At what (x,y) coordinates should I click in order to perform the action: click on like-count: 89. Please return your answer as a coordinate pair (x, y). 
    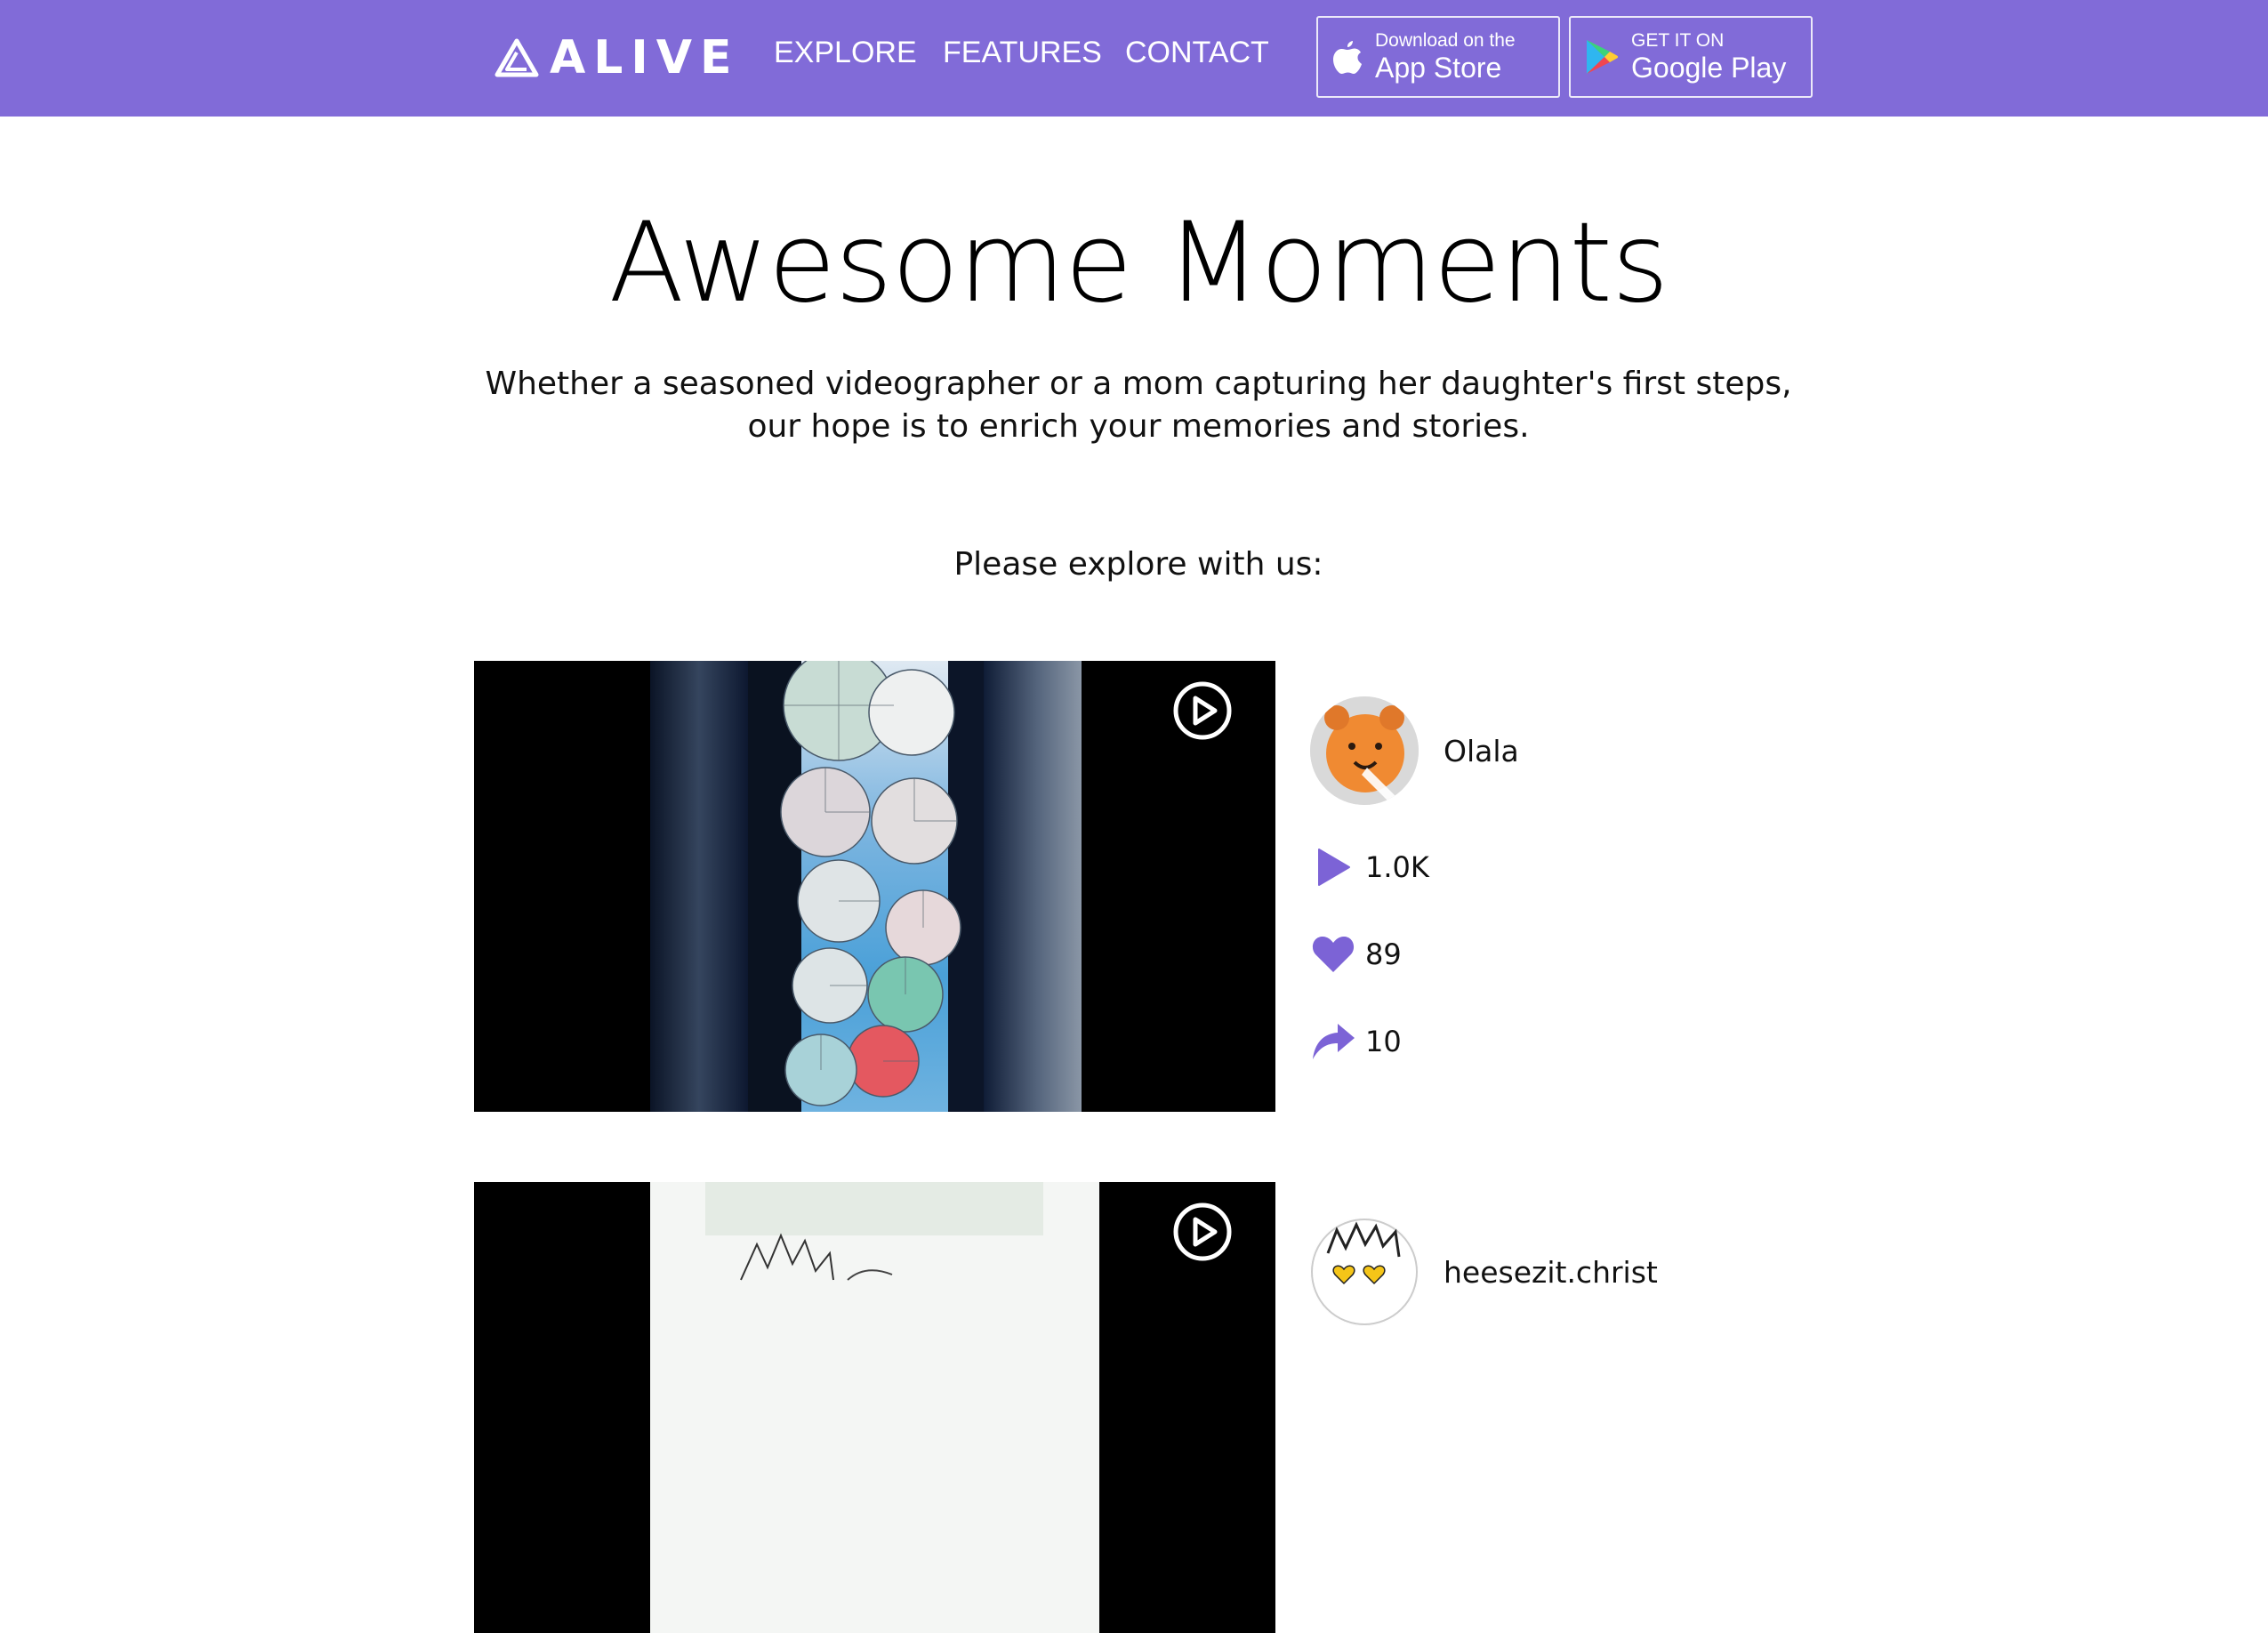
    Looking at the image, I should click on (1356, 954).